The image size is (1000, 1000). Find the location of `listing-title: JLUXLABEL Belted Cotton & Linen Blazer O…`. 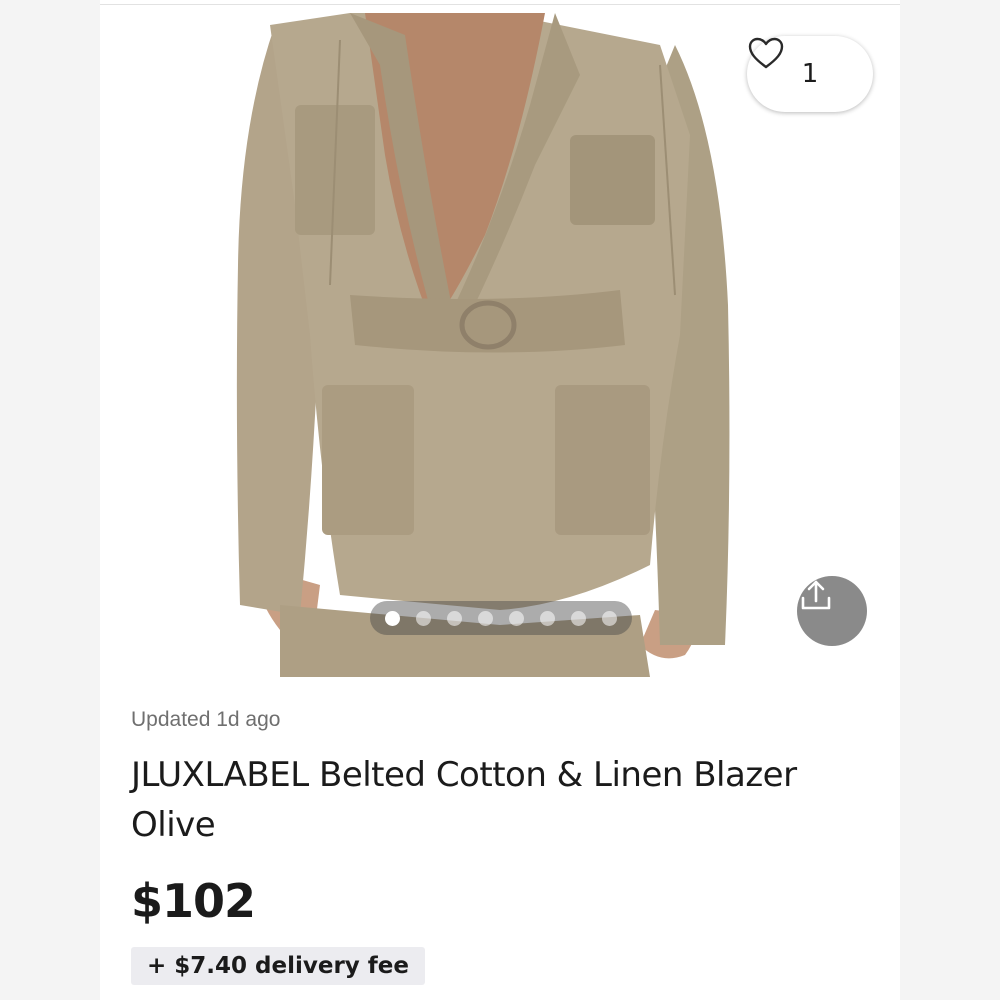

listing-title: JLUXLABEL Belted Cotton & Linen Blazer O… is located at coordinates (464, 800).